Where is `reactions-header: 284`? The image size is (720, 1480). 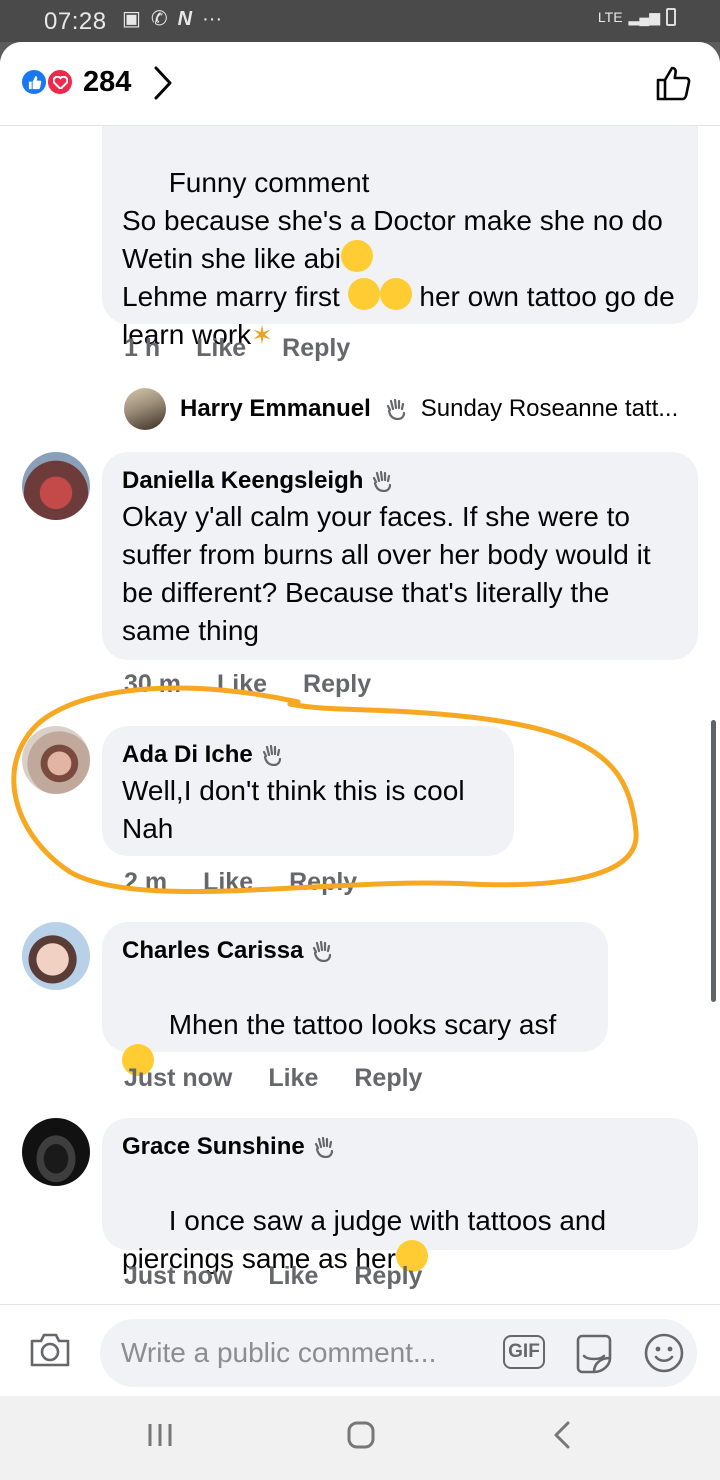
reactions-header: 284 is located at coordinates (360, 84).